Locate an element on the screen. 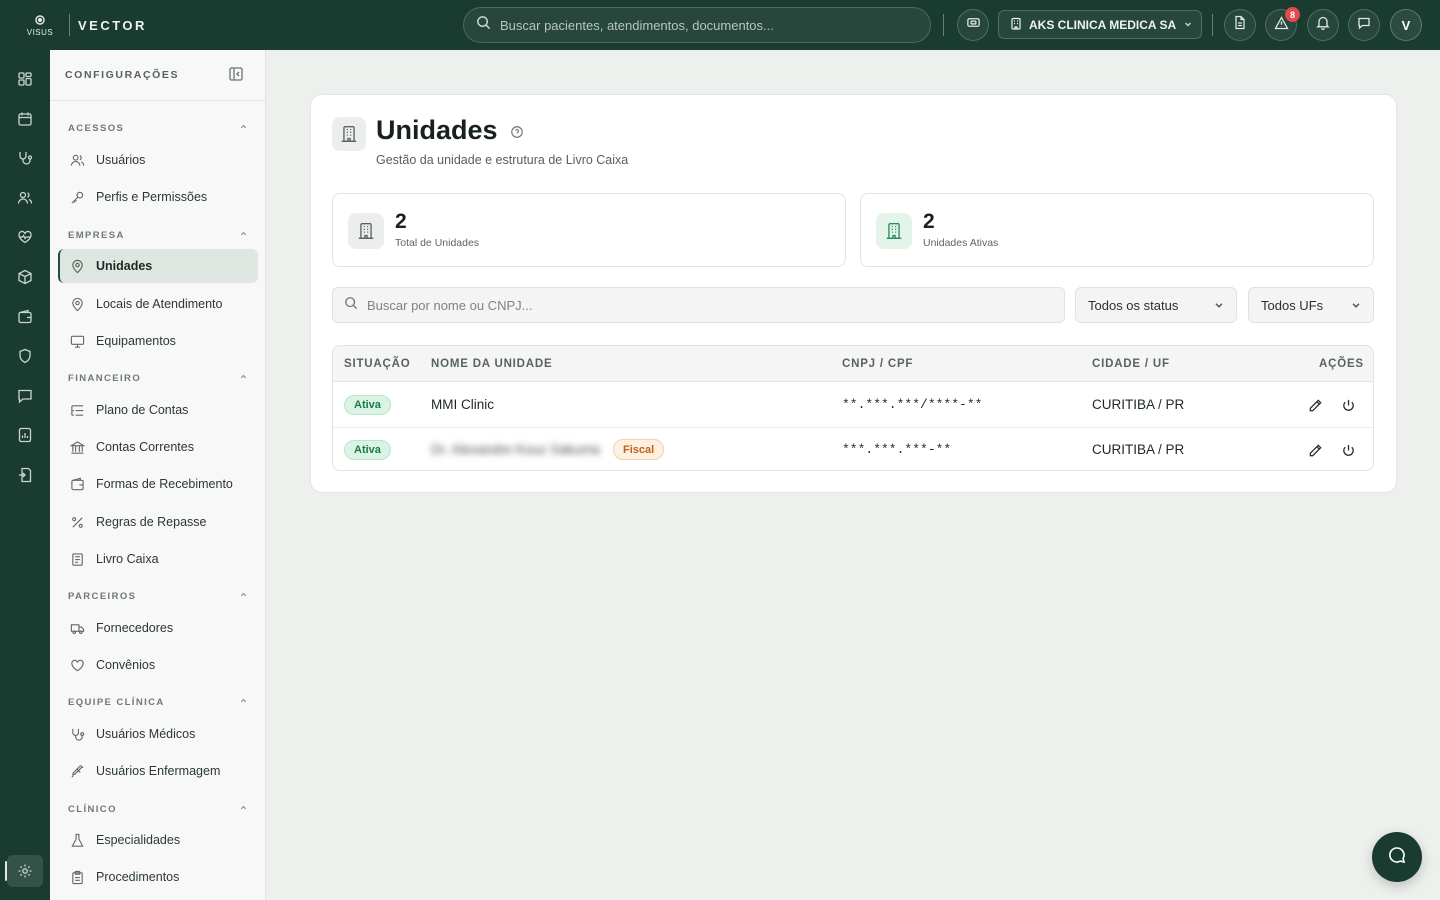  unit-name: Dr. Alexandre Kouz Sakuma is located at coordinates (515, 449).